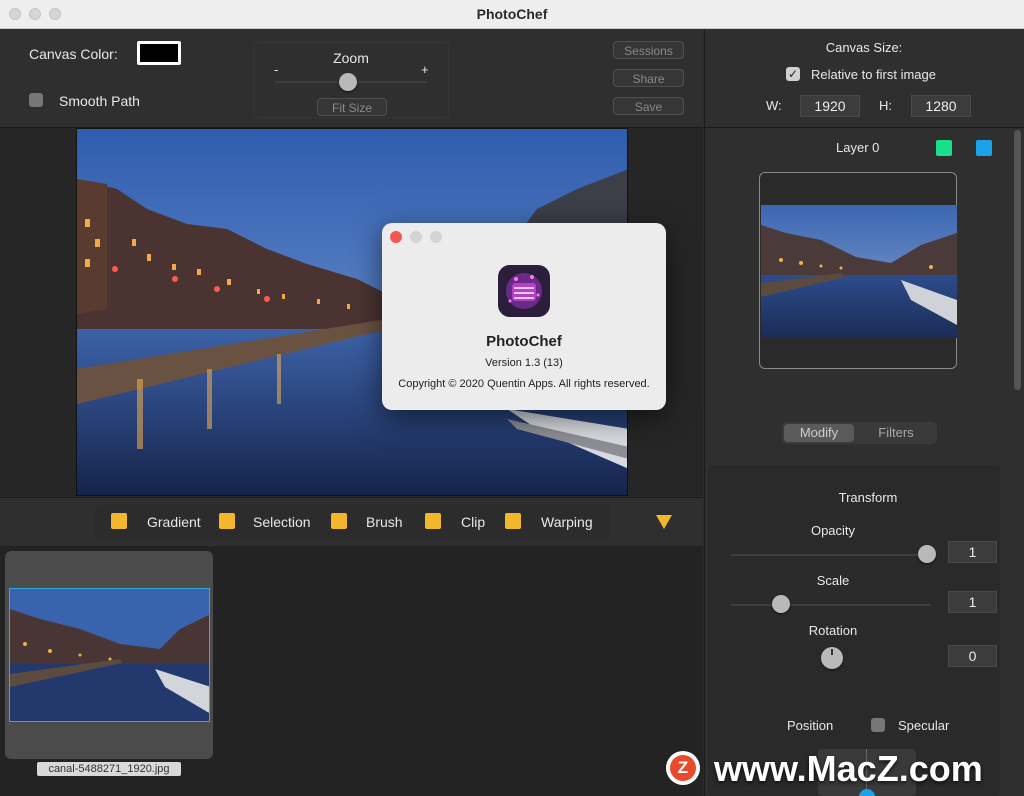 The image size is (1024, 796). What do you see at coordinates (348, 82) in the screenshot?
I see `zoom-slider-knob` at bounding box center [348, 82].